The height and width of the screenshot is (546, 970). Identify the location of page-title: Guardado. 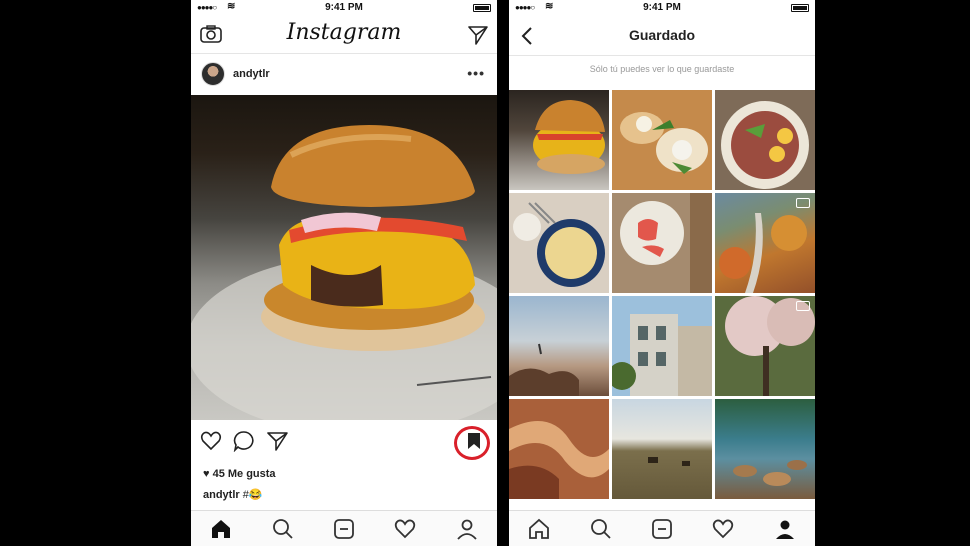
(662, 35).